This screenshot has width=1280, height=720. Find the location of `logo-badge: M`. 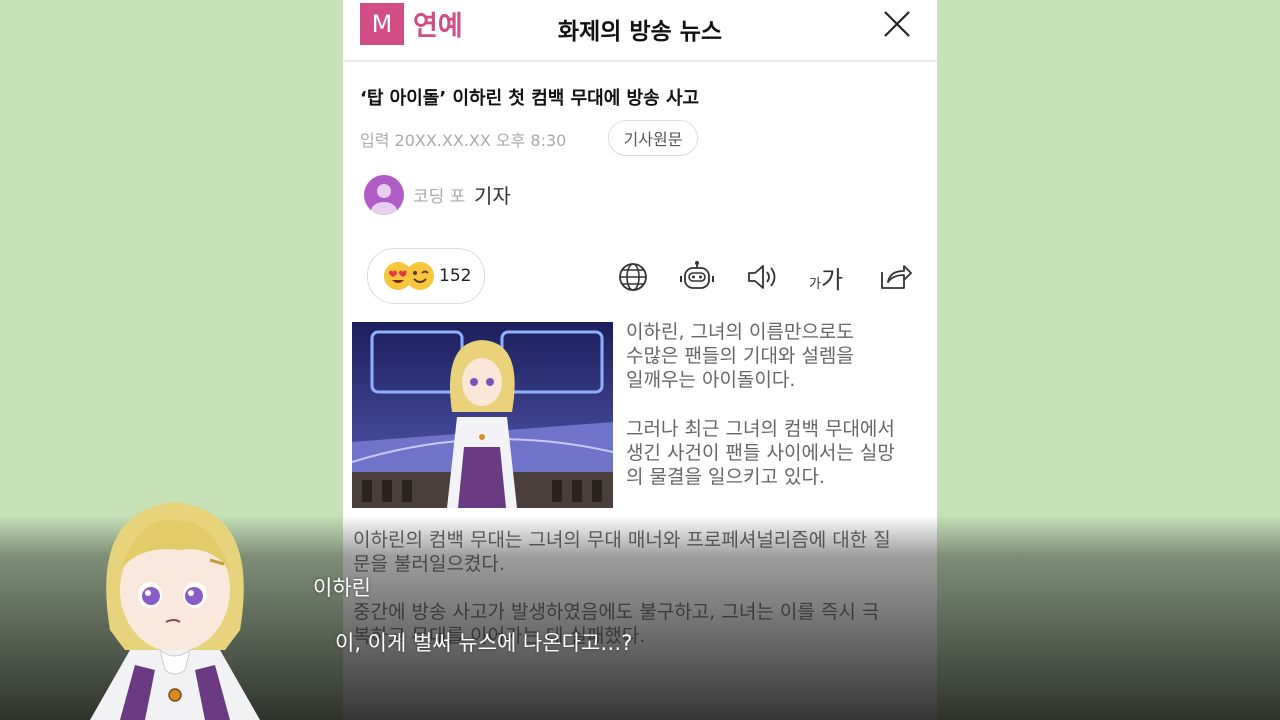

logo-badge: M is located at coordinates (382, 24).